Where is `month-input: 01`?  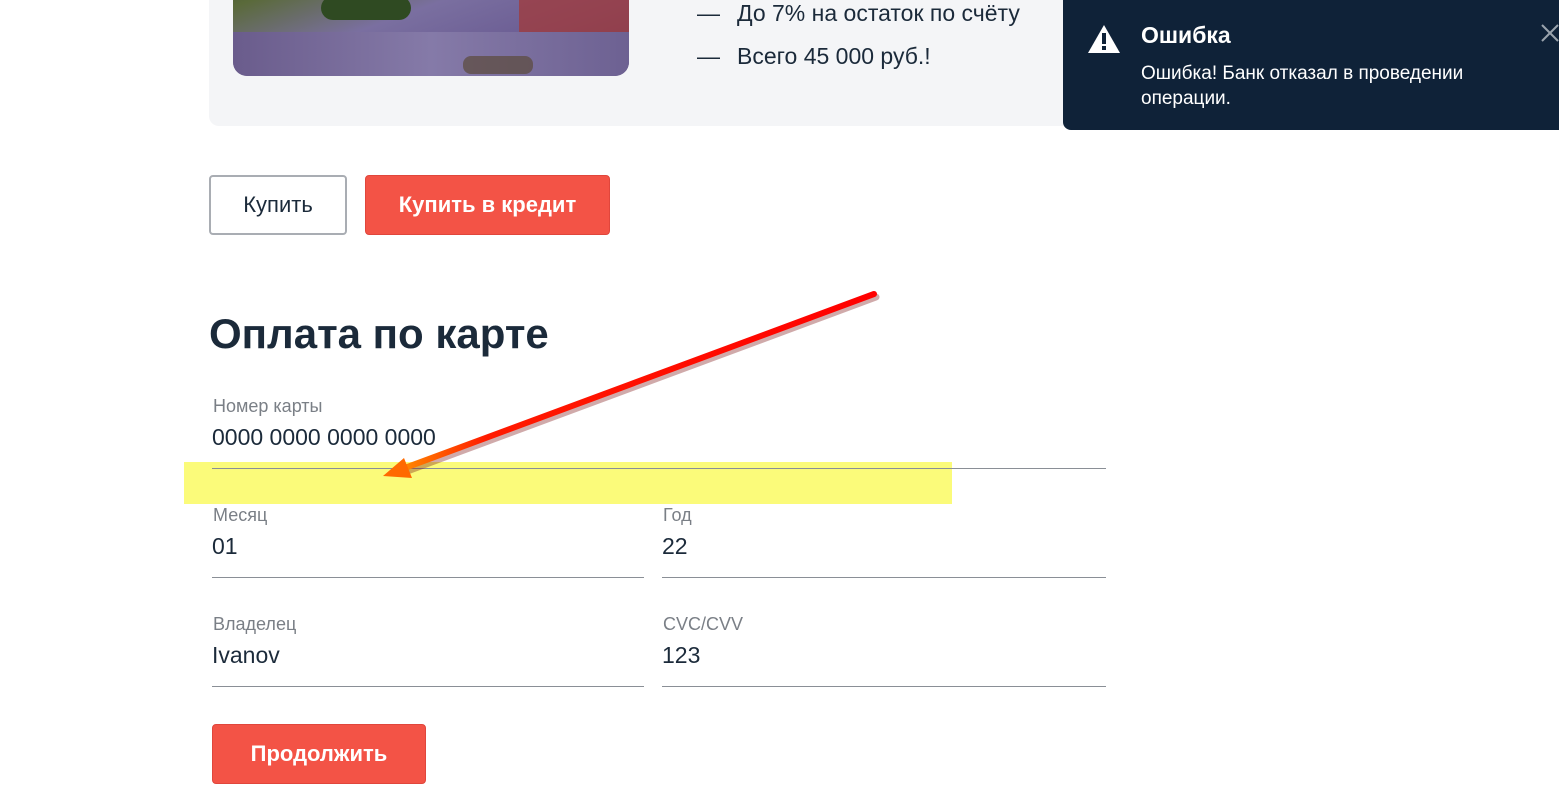
month-input: 01 is located at coordinates (225, 546).